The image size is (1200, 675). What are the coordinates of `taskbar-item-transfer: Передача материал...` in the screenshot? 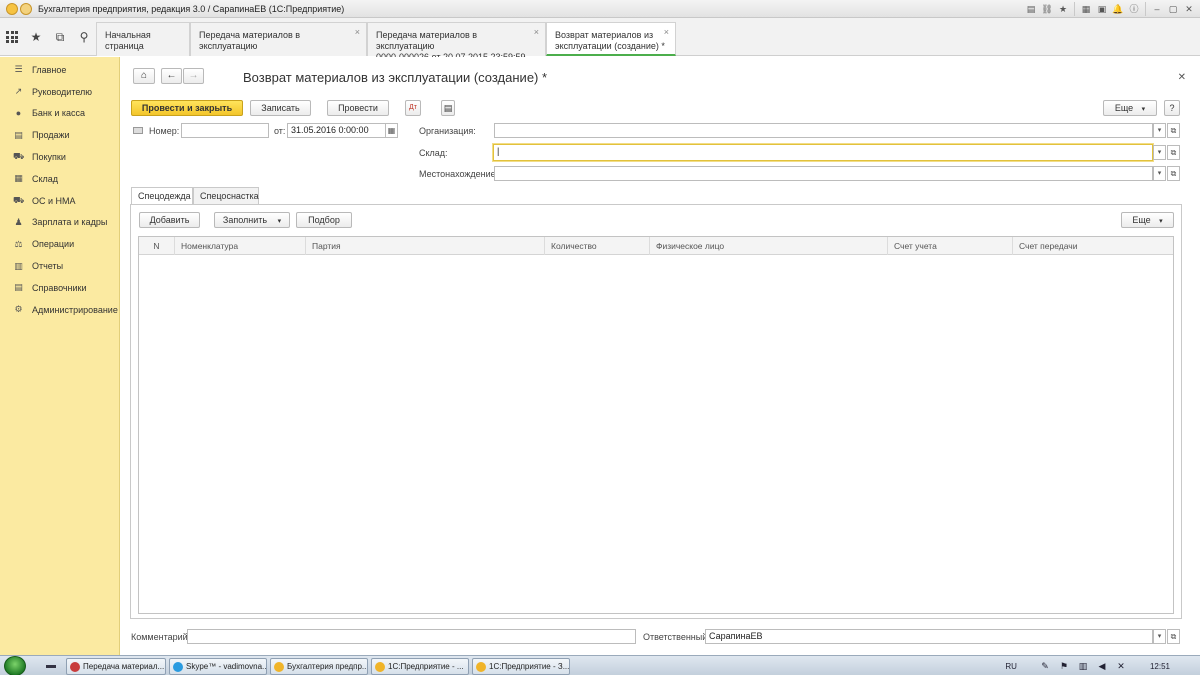 It's located at (116, 666).